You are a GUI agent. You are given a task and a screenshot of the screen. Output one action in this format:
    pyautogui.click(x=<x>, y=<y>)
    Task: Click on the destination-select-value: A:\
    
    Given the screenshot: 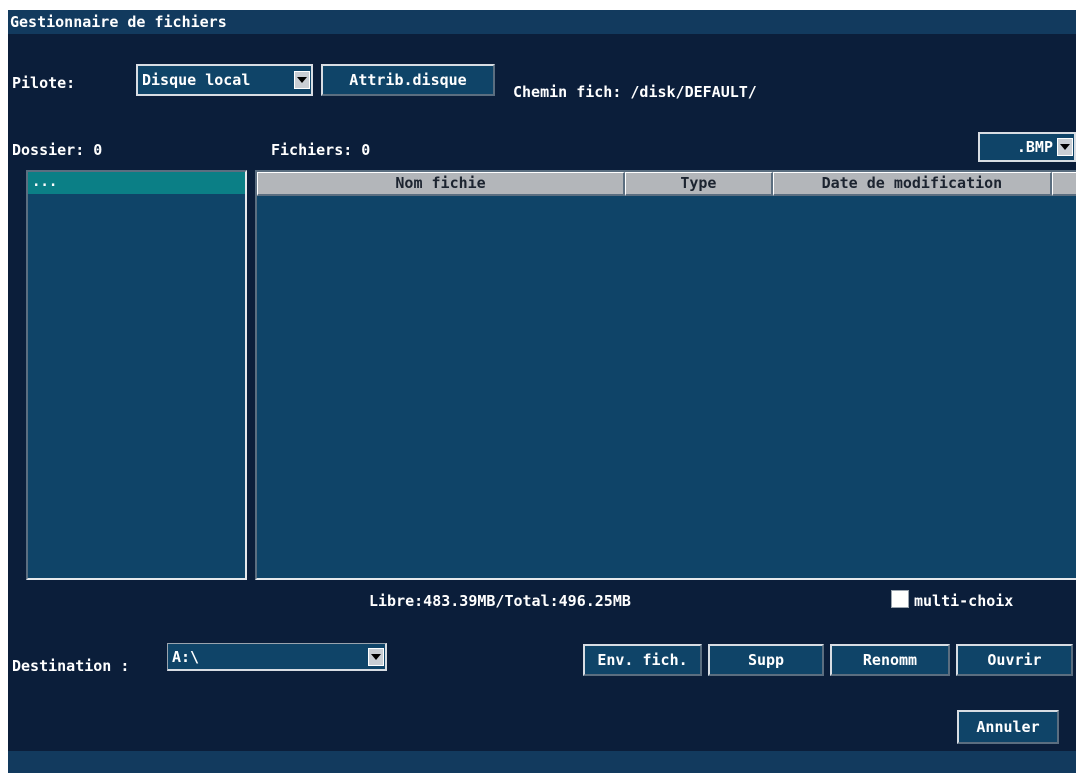 What is the action you would take?
    pyautogui.click(x=186, y=656)
    